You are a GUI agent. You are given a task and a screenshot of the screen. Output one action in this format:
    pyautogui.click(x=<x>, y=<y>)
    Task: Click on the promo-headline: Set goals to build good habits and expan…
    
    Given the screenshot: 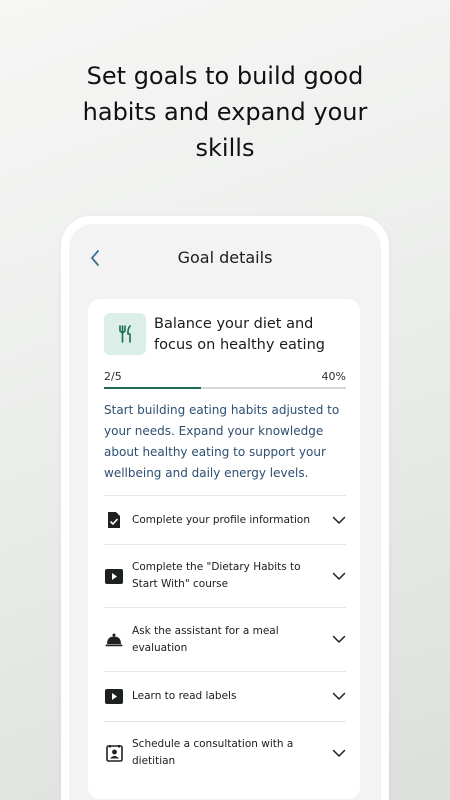 What is the action you would take?
    pyautogui.click(x=225, y=112)
    